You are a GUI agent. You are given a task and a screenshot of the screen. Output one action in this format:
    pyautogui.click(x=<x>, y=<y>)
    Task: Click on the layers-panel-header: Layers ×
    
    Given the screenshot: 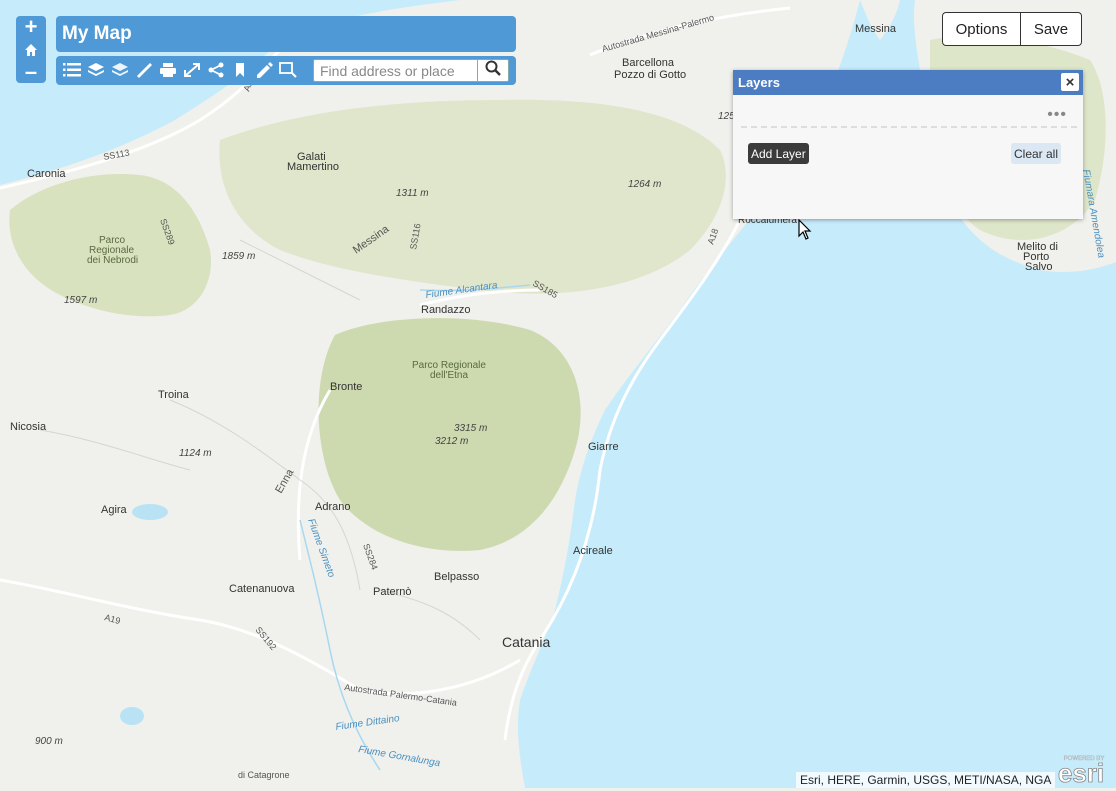 What is the action you would take?
    pyautogui.click(x=908, y=82)
    